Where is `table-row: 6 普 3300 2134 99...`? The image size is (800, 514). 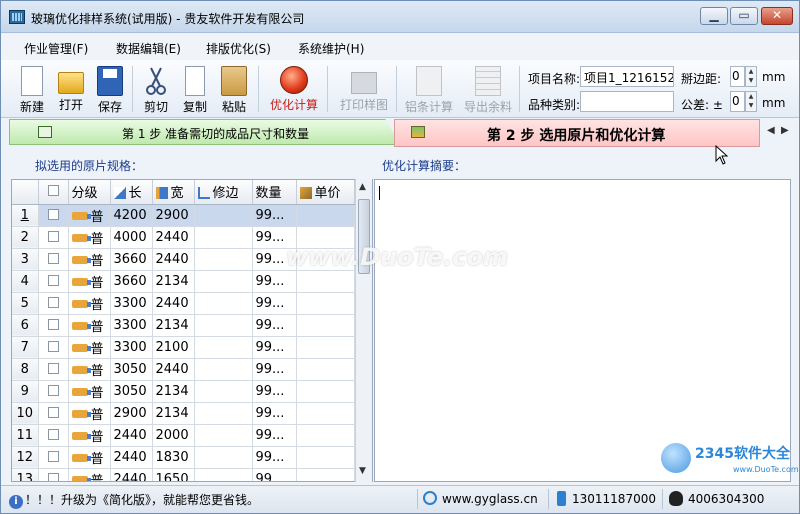
table-row: 6 普 3300 2134 99... is located at coordinates (183, 325).